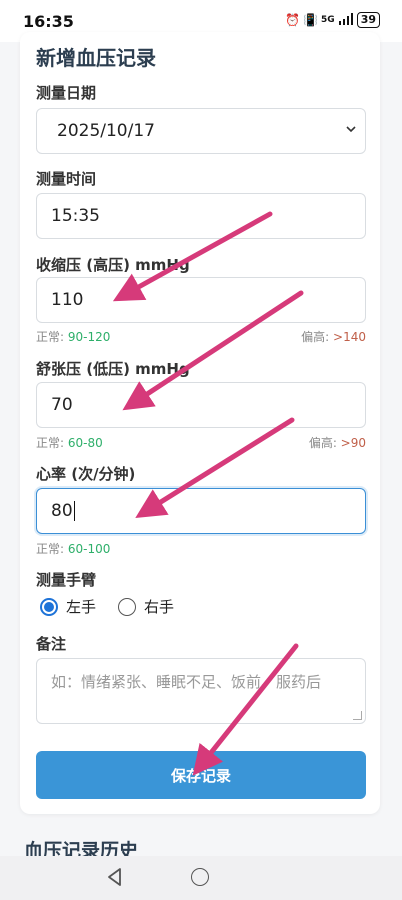  Describe the element at coordinates (75, 216) in the screenshot. I see `time-value: 15:35` at that location.